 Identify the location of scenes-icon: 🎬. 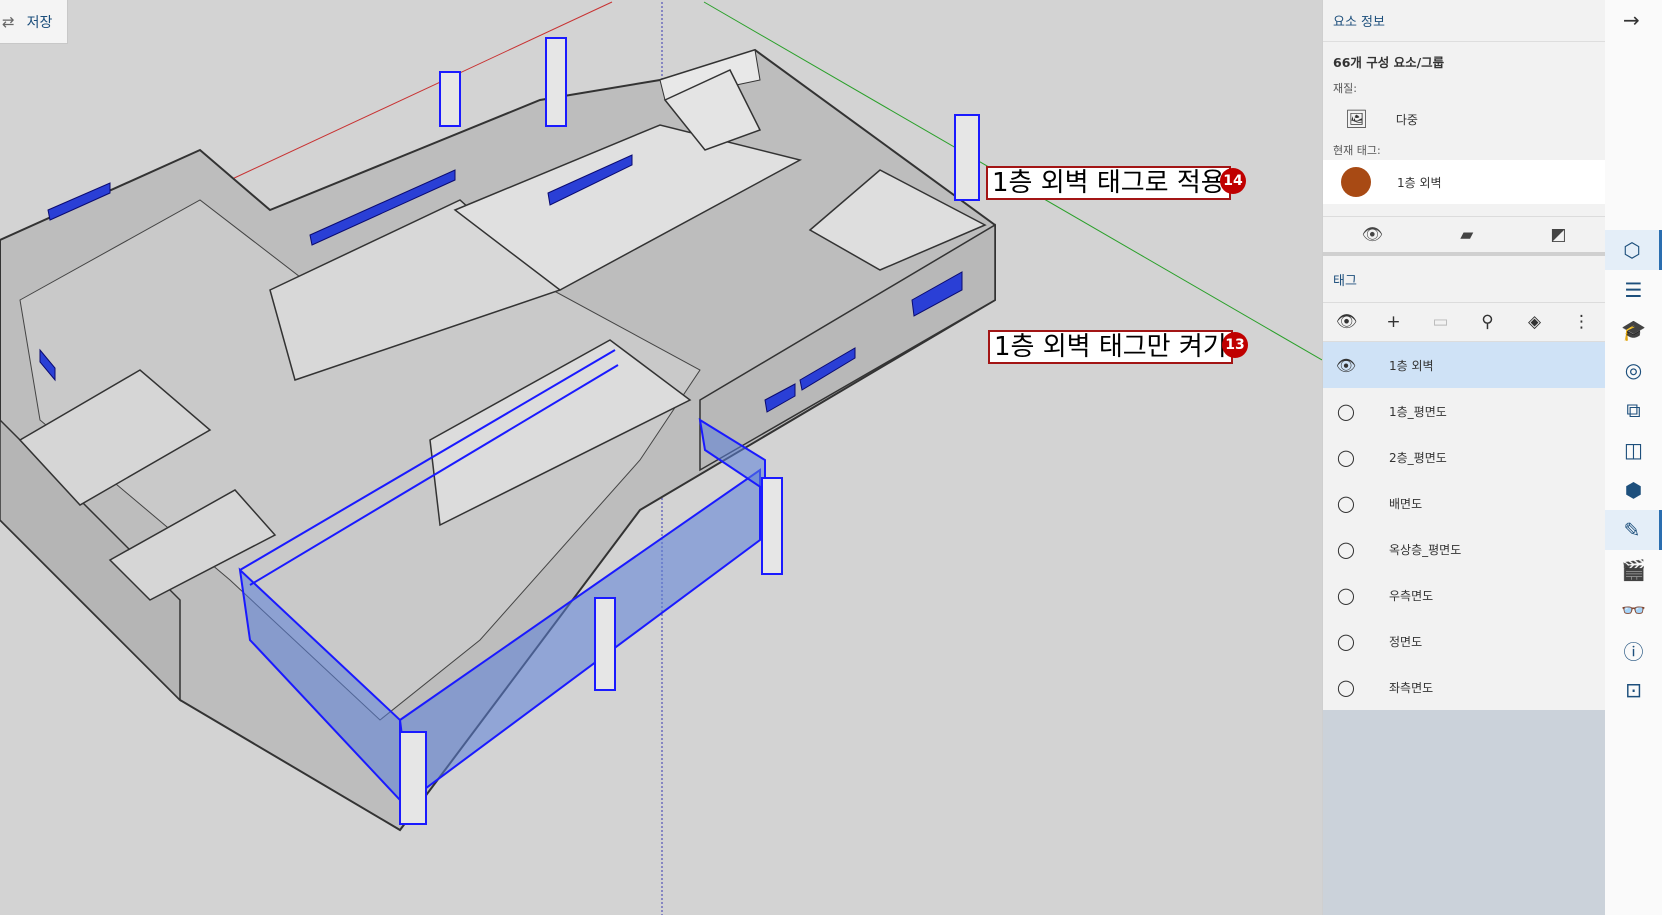
(1633, 570).